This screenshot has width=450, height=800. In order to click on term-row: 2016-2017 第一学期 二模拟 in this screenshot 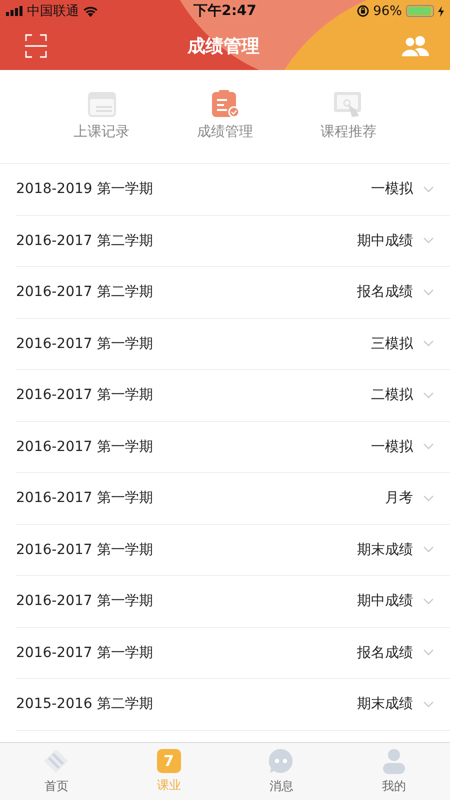, I will do `click(233, 396)`.